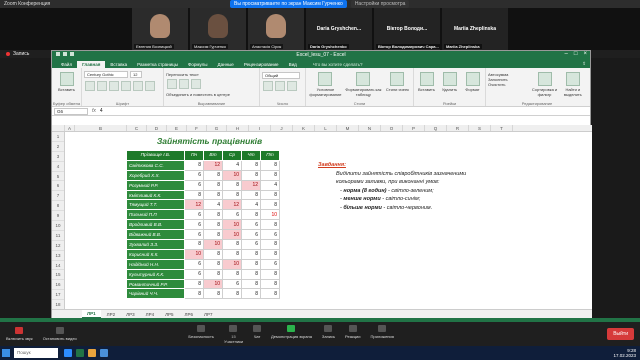 The height and width of the screenshot is (360, 640). What do you see at coordinates (58, 54) in the screenshot?
I see `save-icon` at bounding box center [58, 54].